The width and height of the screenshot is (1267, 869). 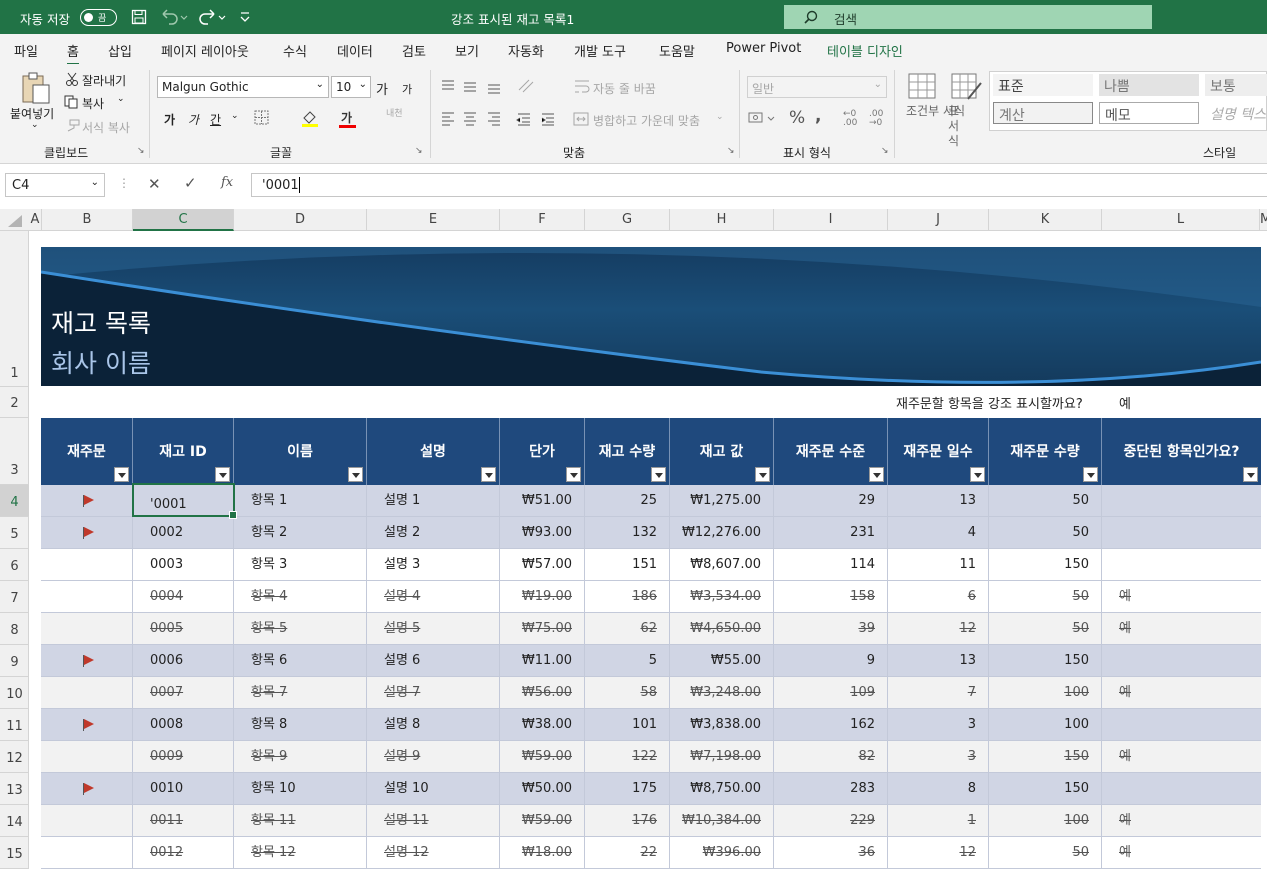 What do you see at coordinates (831, 501) in the screenshot?
I see `cell-reorder-level: 29` at bounding box center [831, 501].